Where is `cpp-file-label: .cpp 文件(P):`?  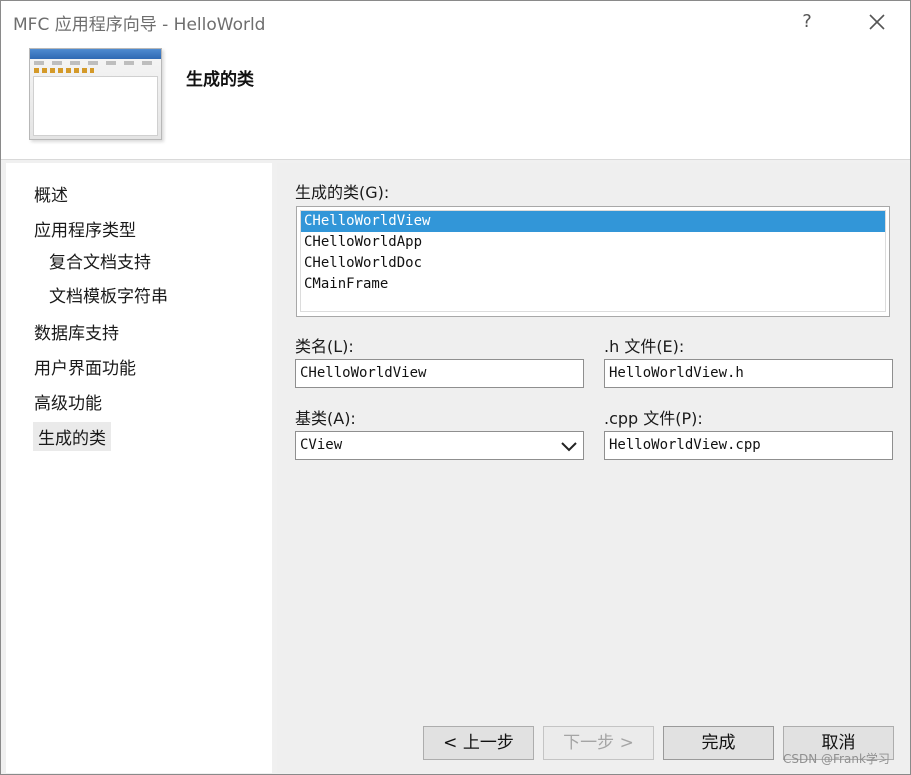
cpp-file-label: .cpp 文件(P): is located at coordinates (653, 418).